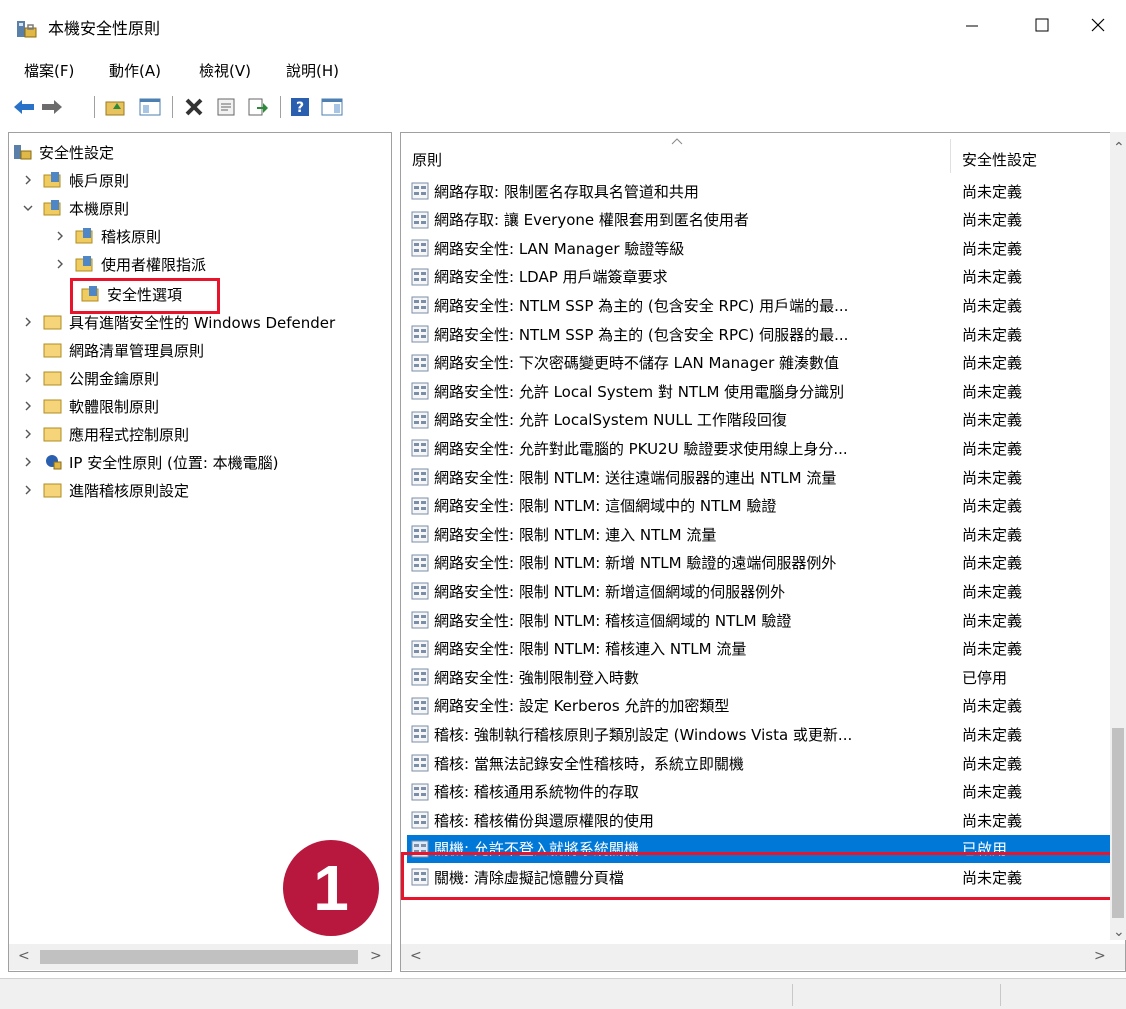 The image size is (1126, 1009). I want to click on show-hide-tree-button, so click(150, 107).